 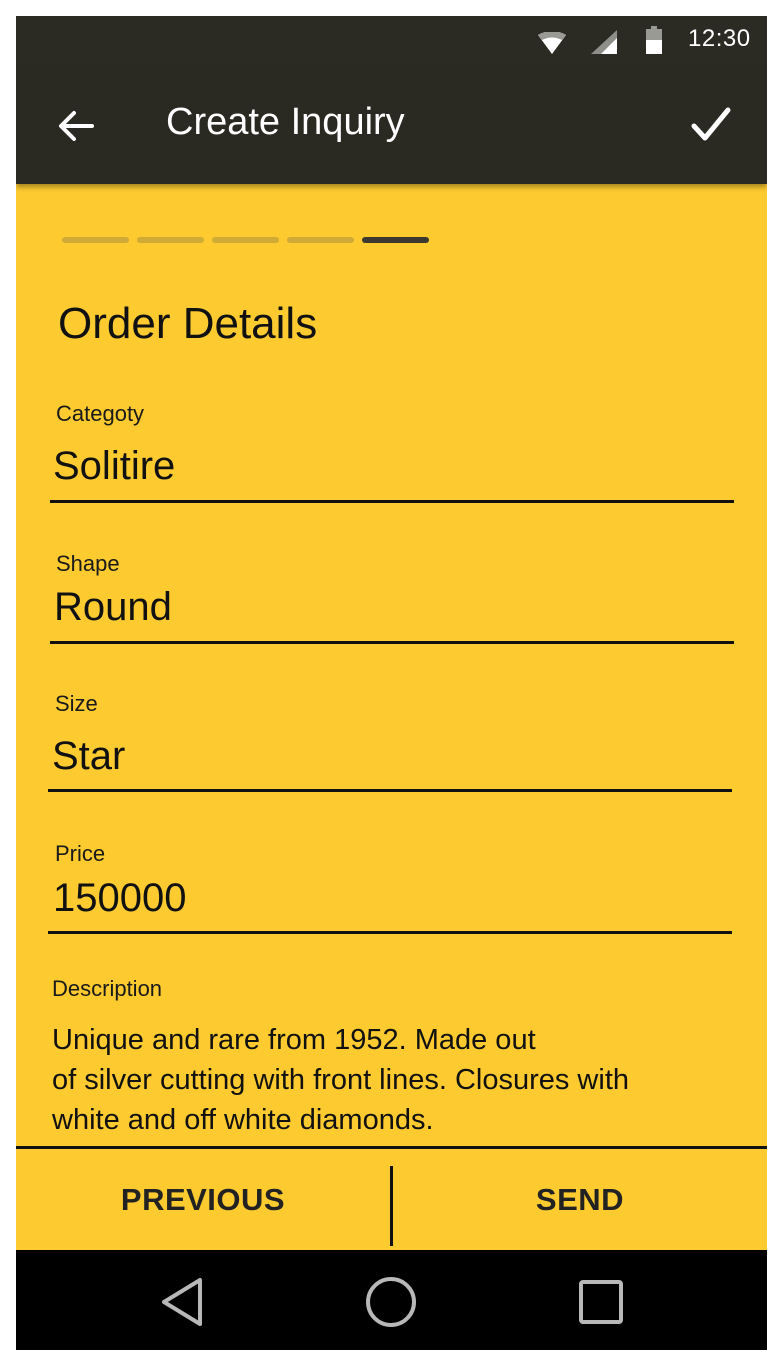 I want to click on section-title: Order Details, so click(x=188, y=323).